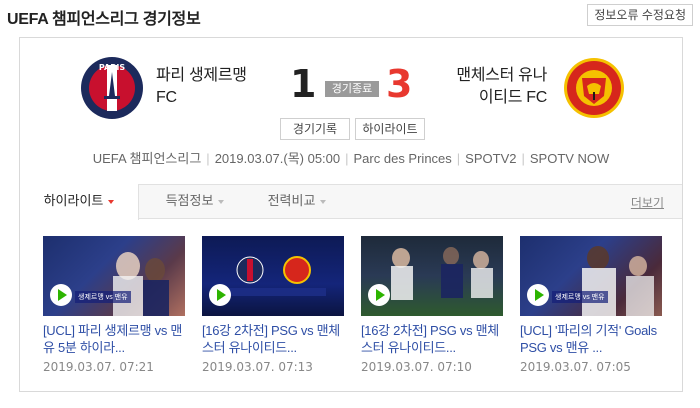 The width and height of the screenshot is (700, 408). I want to click on broadcaster-1: SPOTV2, so click(491, 158).